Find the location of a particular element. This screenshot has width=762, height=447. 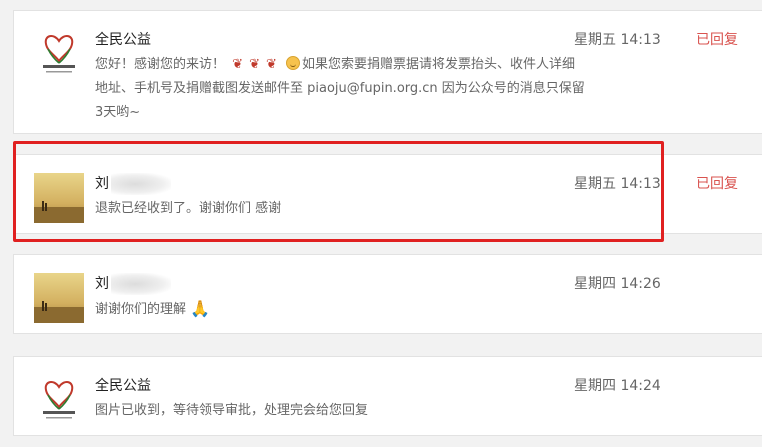

sender-name: 刘 is located at coordinates (133, 284).